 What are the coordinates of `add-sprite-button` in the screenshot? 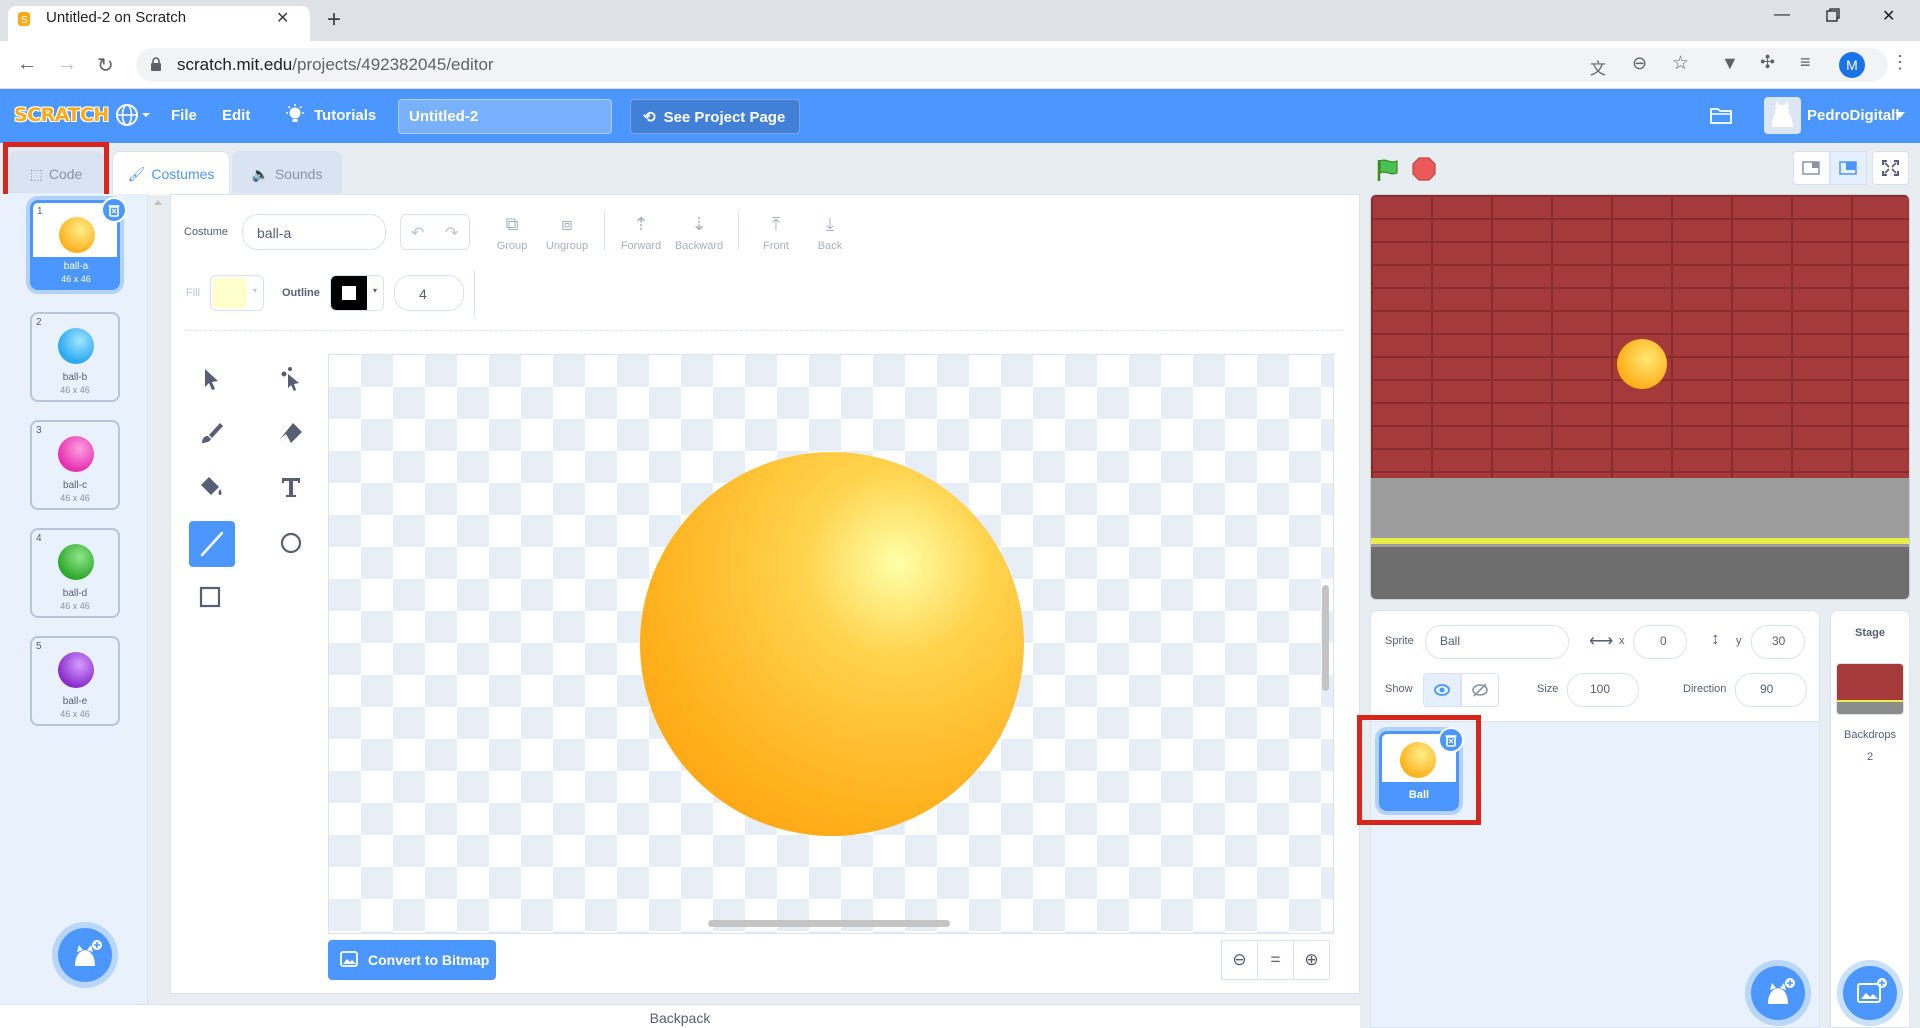 It's located at (1778, 993).